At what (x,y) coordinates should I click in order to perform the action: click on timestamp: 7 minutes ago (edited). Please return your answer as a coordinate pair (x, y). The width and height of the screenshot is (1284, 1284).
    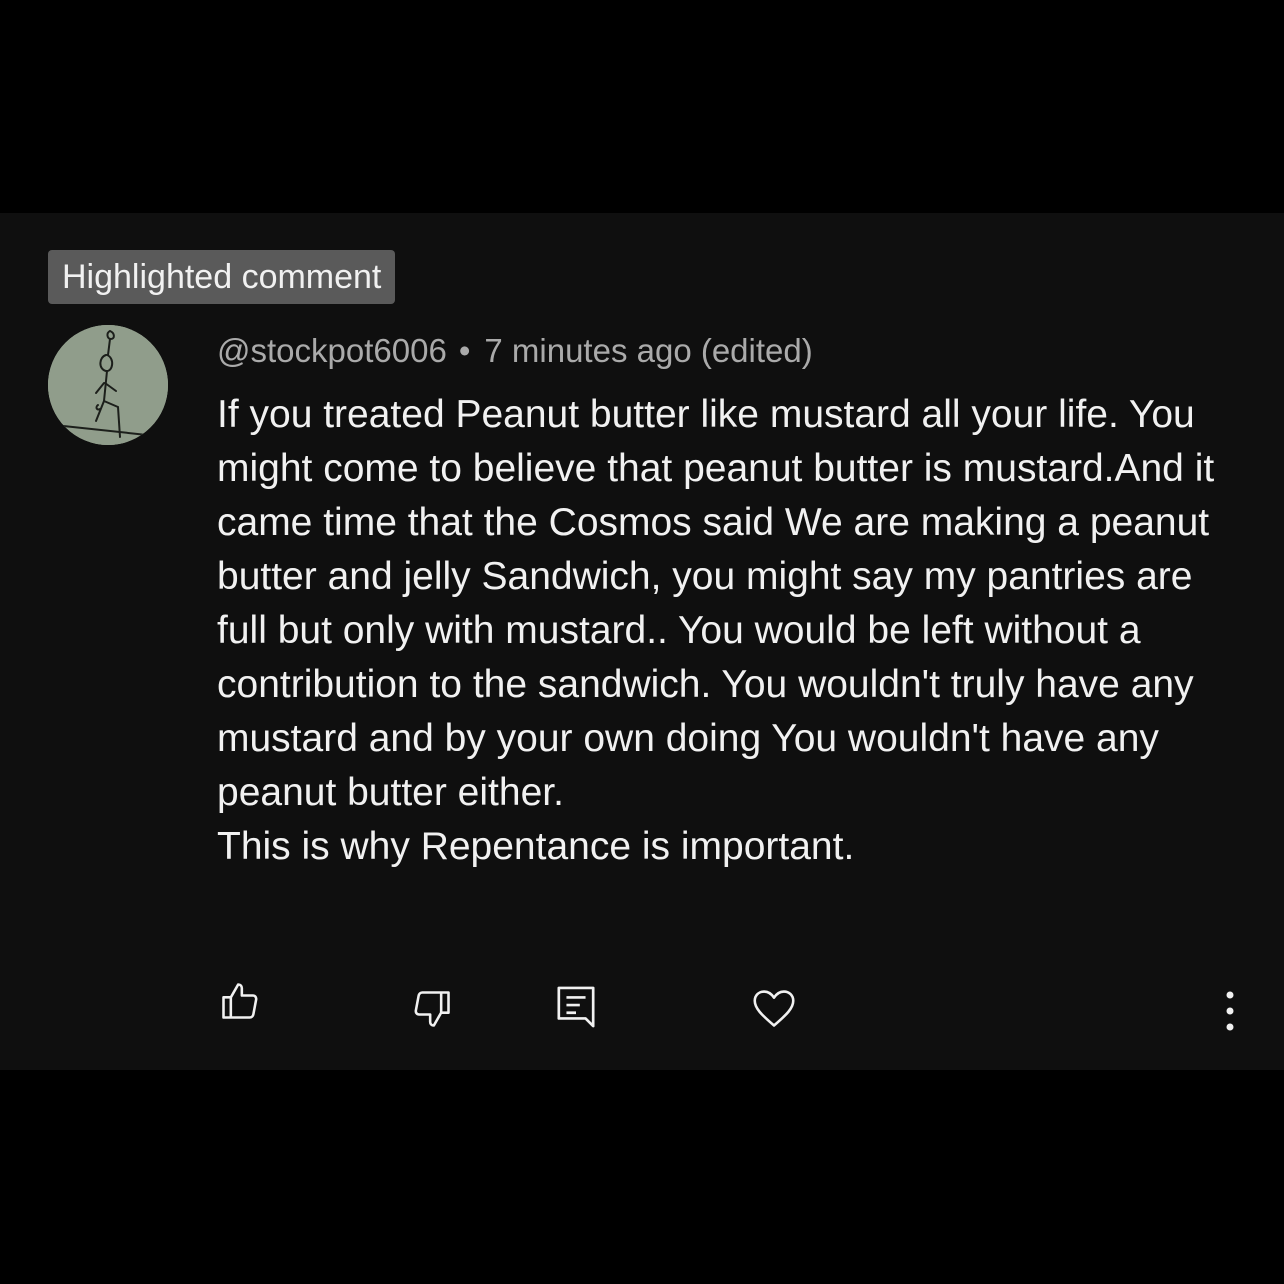
    Looking at the image, I should click on (648, 350).